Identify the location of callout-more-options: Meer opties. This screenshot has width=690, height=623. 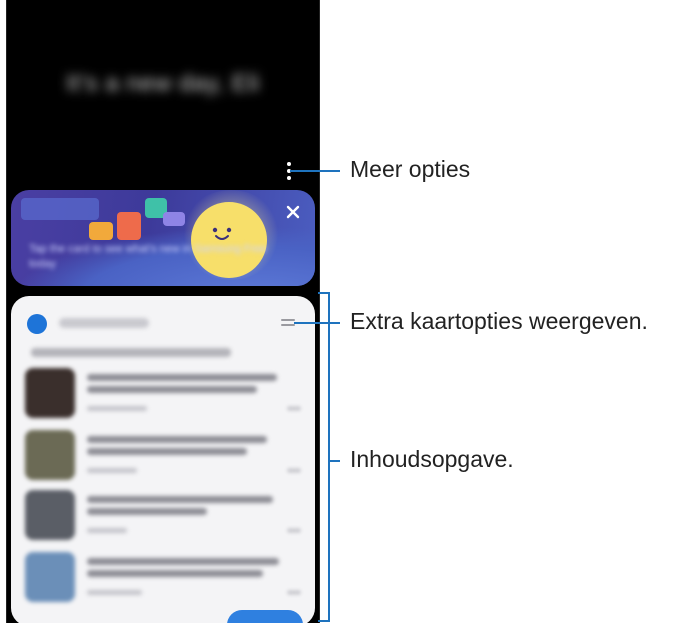
(410, 169).